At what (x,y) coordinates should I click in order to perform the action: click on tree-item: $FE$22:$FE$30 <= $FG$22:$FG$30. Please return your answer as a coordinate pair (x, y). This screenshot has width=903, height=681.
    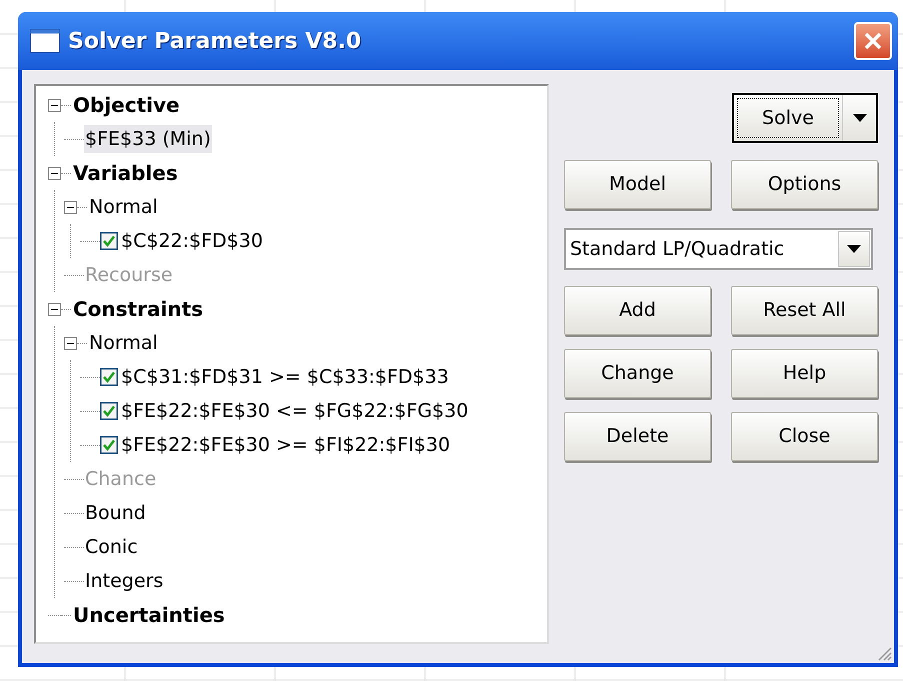
    Looking at the image, I should click on (294, 411).